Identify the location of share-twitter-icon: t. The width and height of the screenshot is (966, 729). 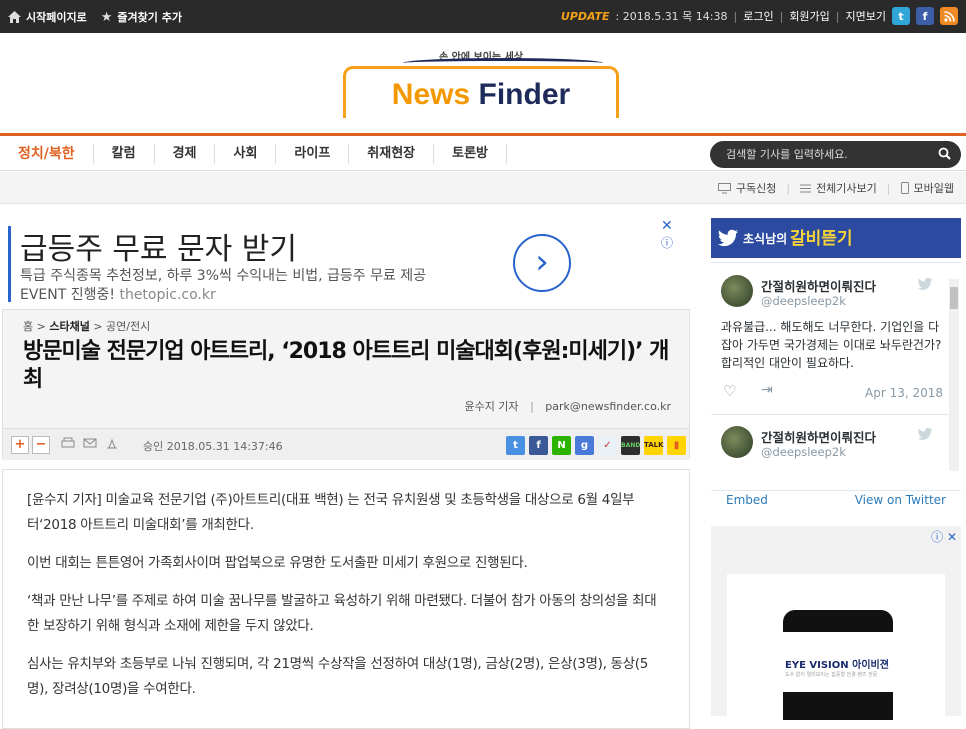
(515, 445).